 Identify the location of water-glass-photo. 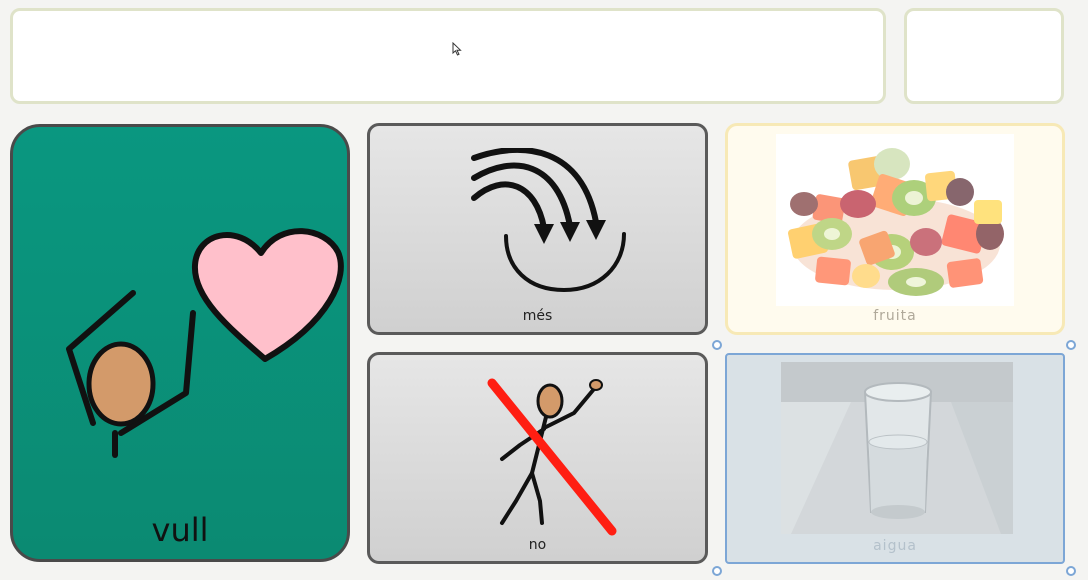
(897, 448).